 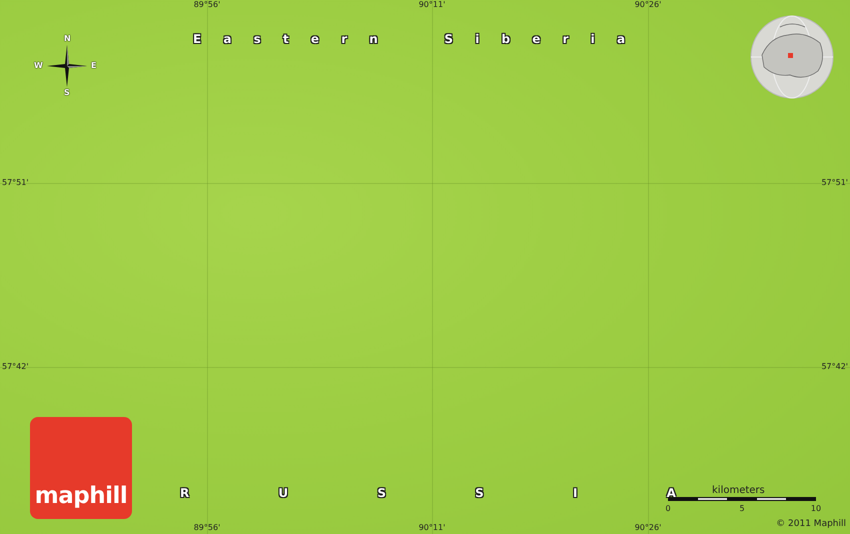 I want to click on copyright-text: © 2011 Maphill, so click(x=811, y=524).